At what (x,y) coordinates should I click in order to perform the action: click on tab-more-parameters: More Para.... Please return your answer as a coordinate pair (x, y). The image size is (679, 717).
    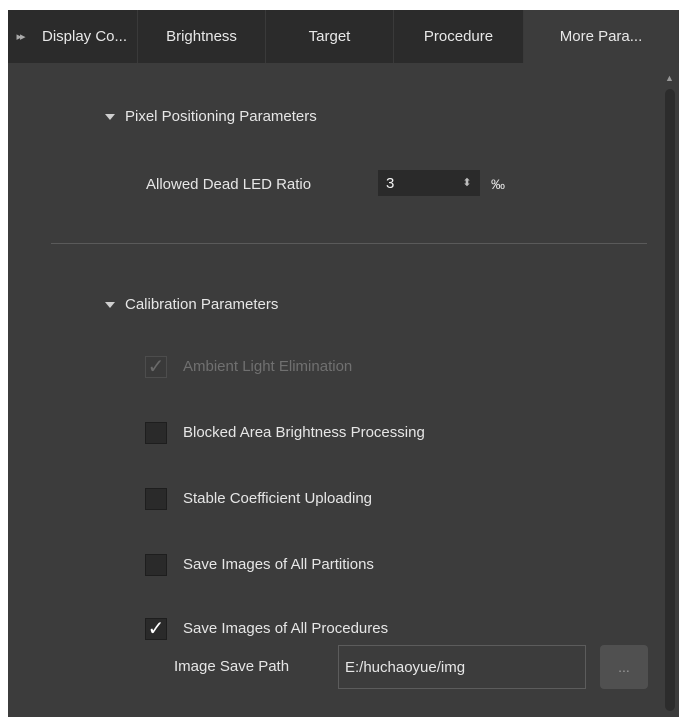
    Looking at the image, I should click on (601, 36).